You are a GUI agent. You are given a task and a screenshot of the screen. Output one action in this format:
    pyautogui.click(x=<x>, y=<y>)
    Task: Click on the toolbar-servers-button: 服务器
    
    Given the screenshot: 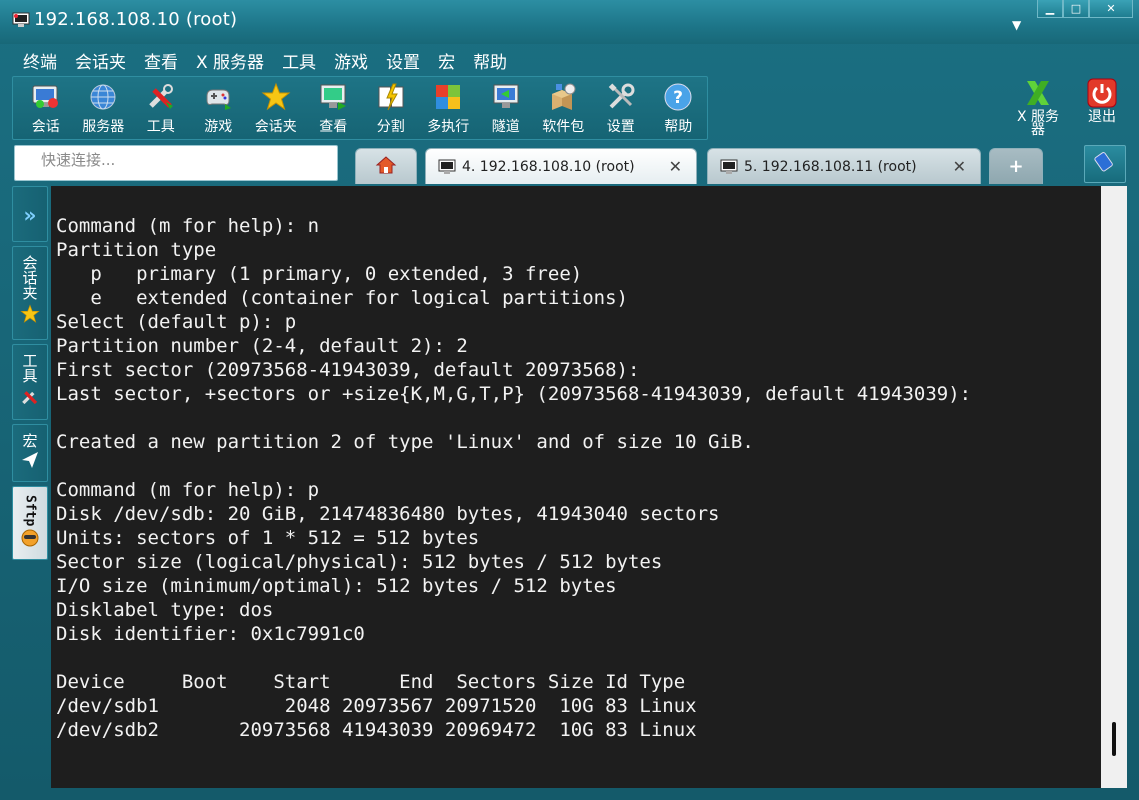 What is the action you would take?
    pyautogui.click(x=104, y=108)
    